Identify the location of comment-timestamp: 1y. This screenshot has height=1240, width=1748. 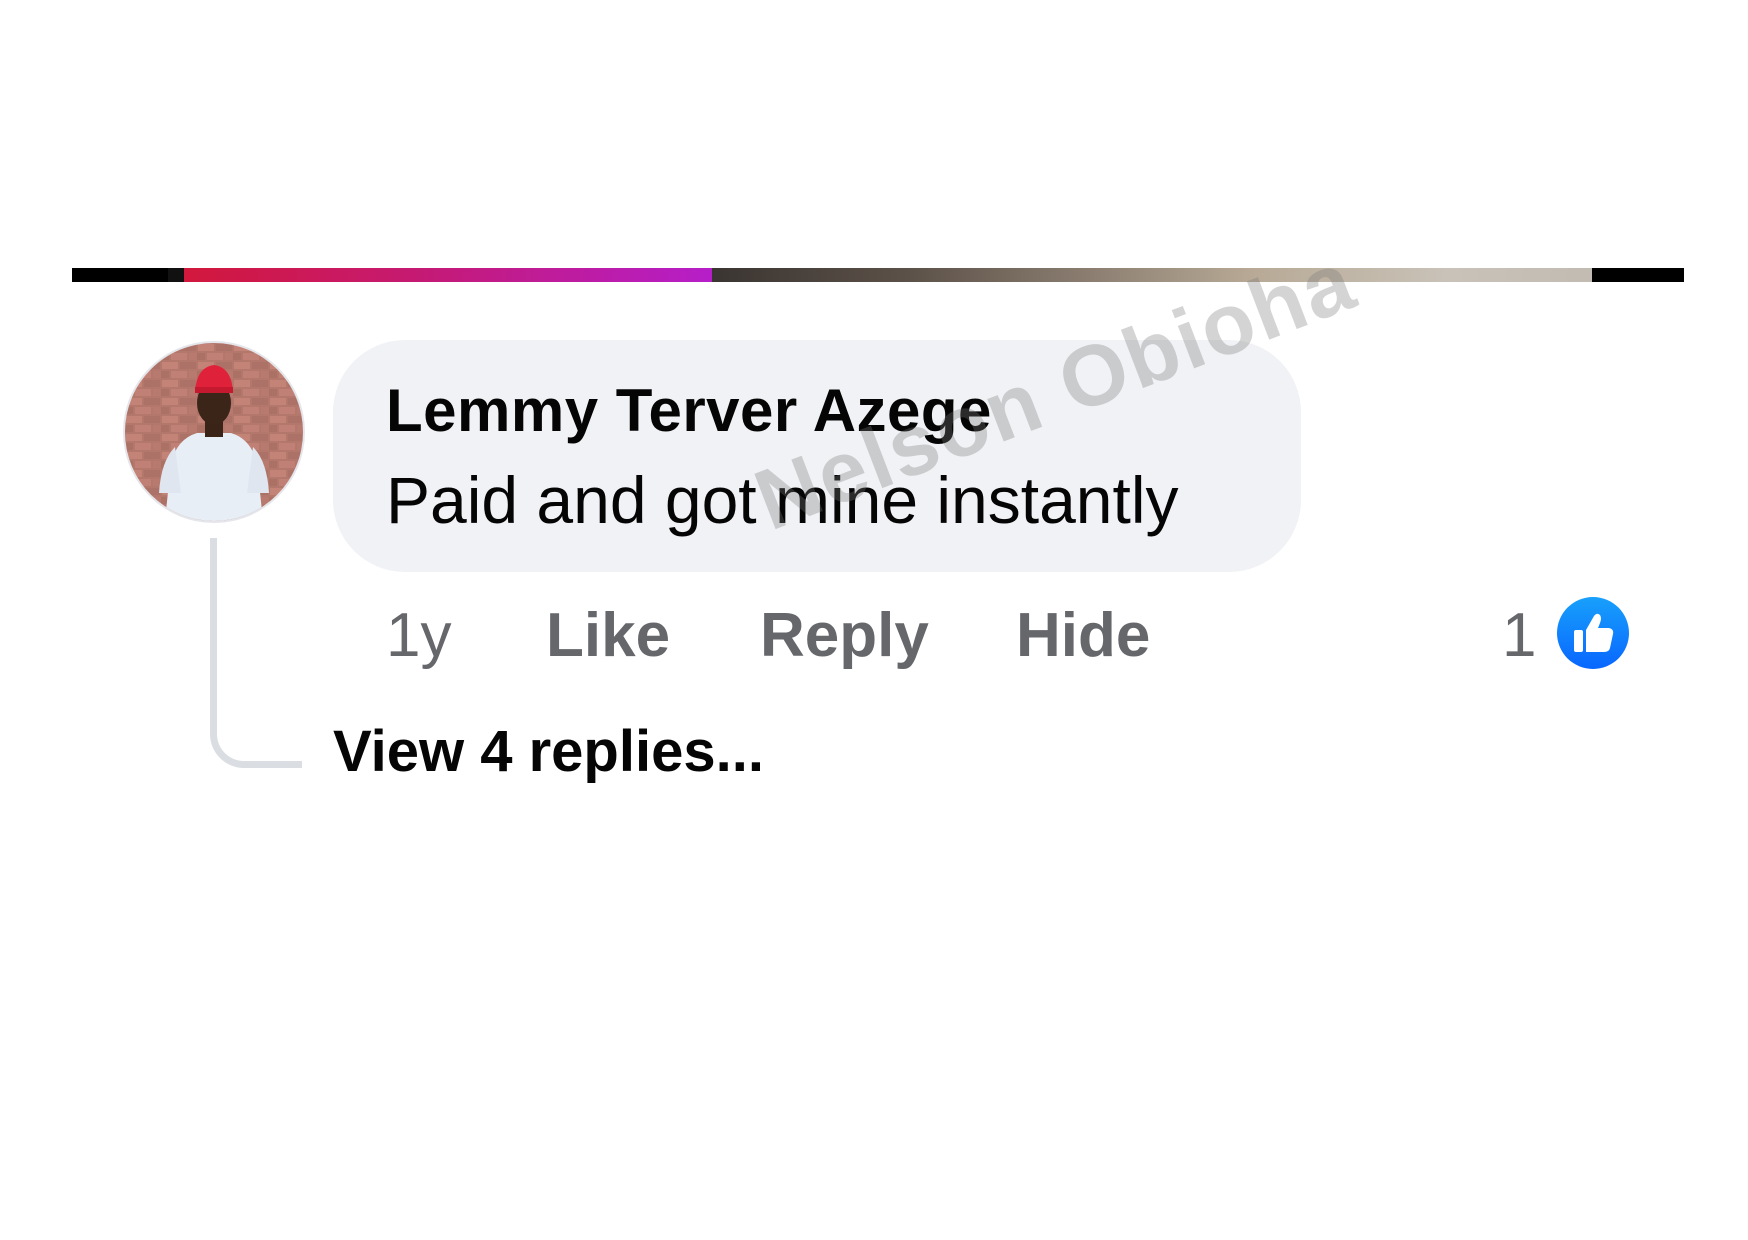
(418, 635).